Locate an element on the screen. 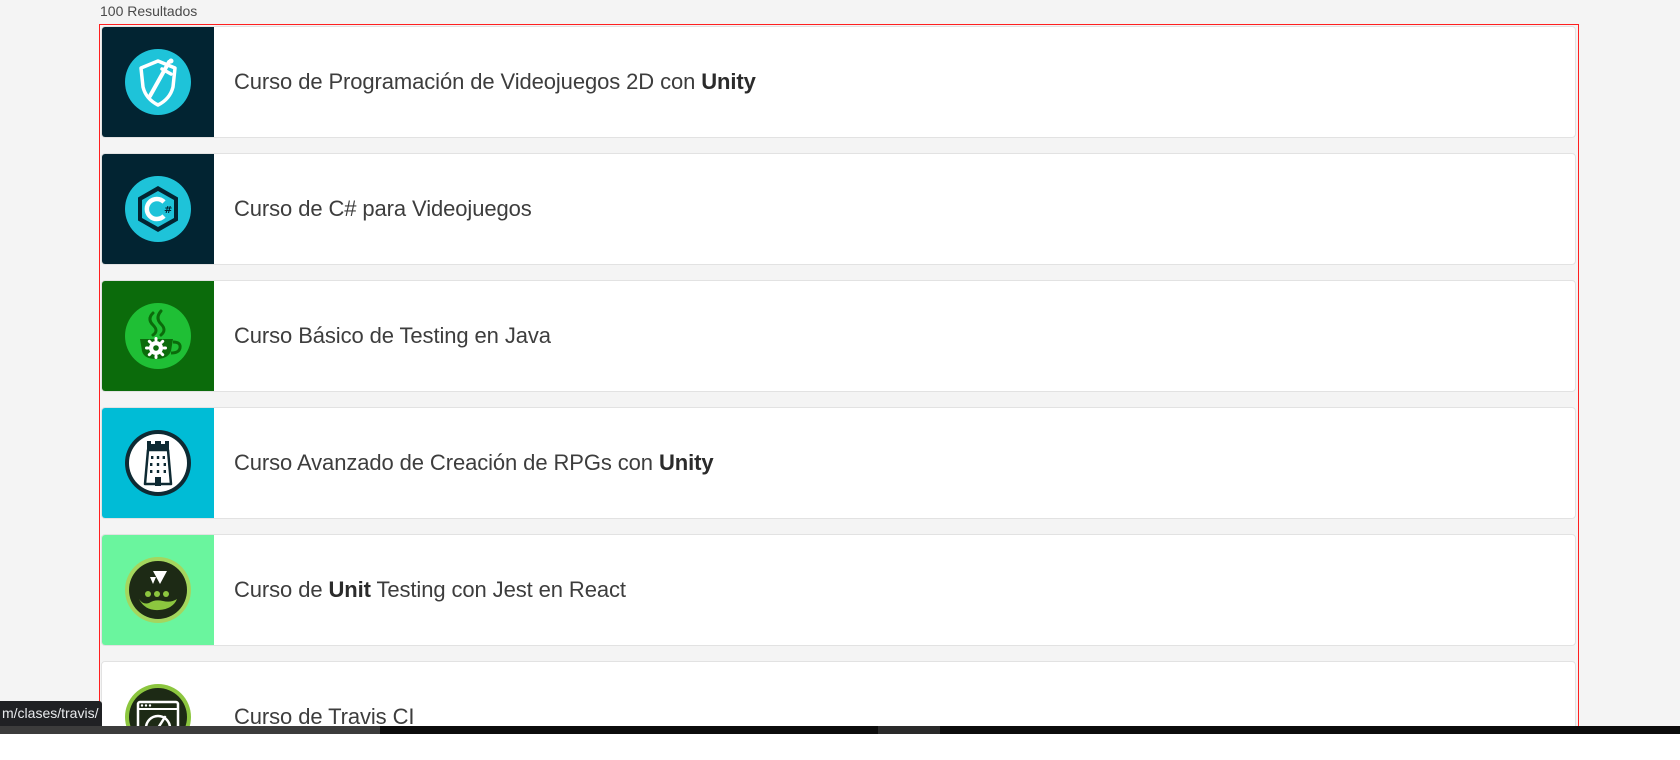 This screenshot has height=760, width=1680. scrollbar-thumb is located at coordinates (909, 730).